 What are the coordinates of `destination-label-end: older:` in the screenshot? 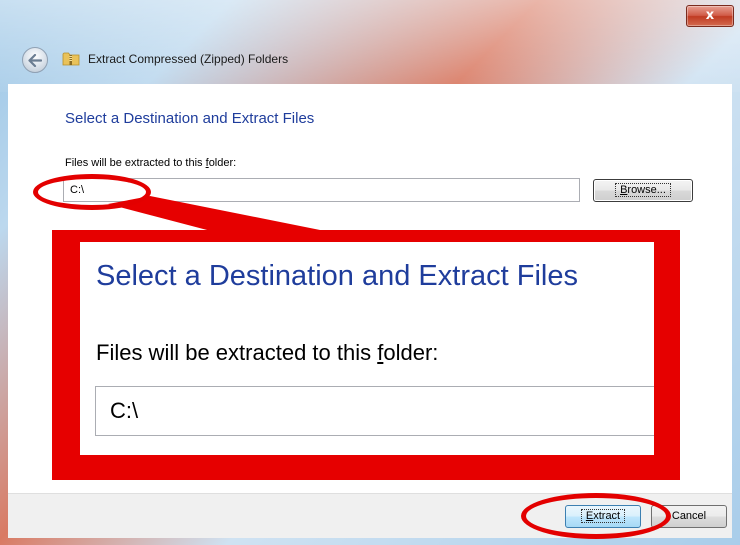 It's located at (222, 163).